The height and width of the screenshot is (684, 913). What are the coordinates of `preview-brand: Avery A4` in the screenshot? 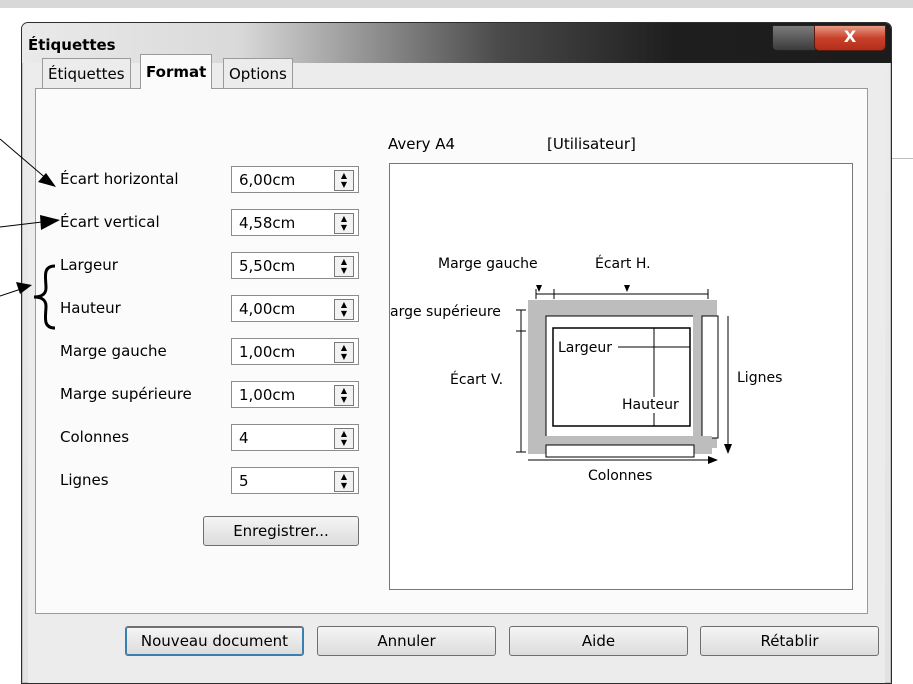 It's located at (422, 144).